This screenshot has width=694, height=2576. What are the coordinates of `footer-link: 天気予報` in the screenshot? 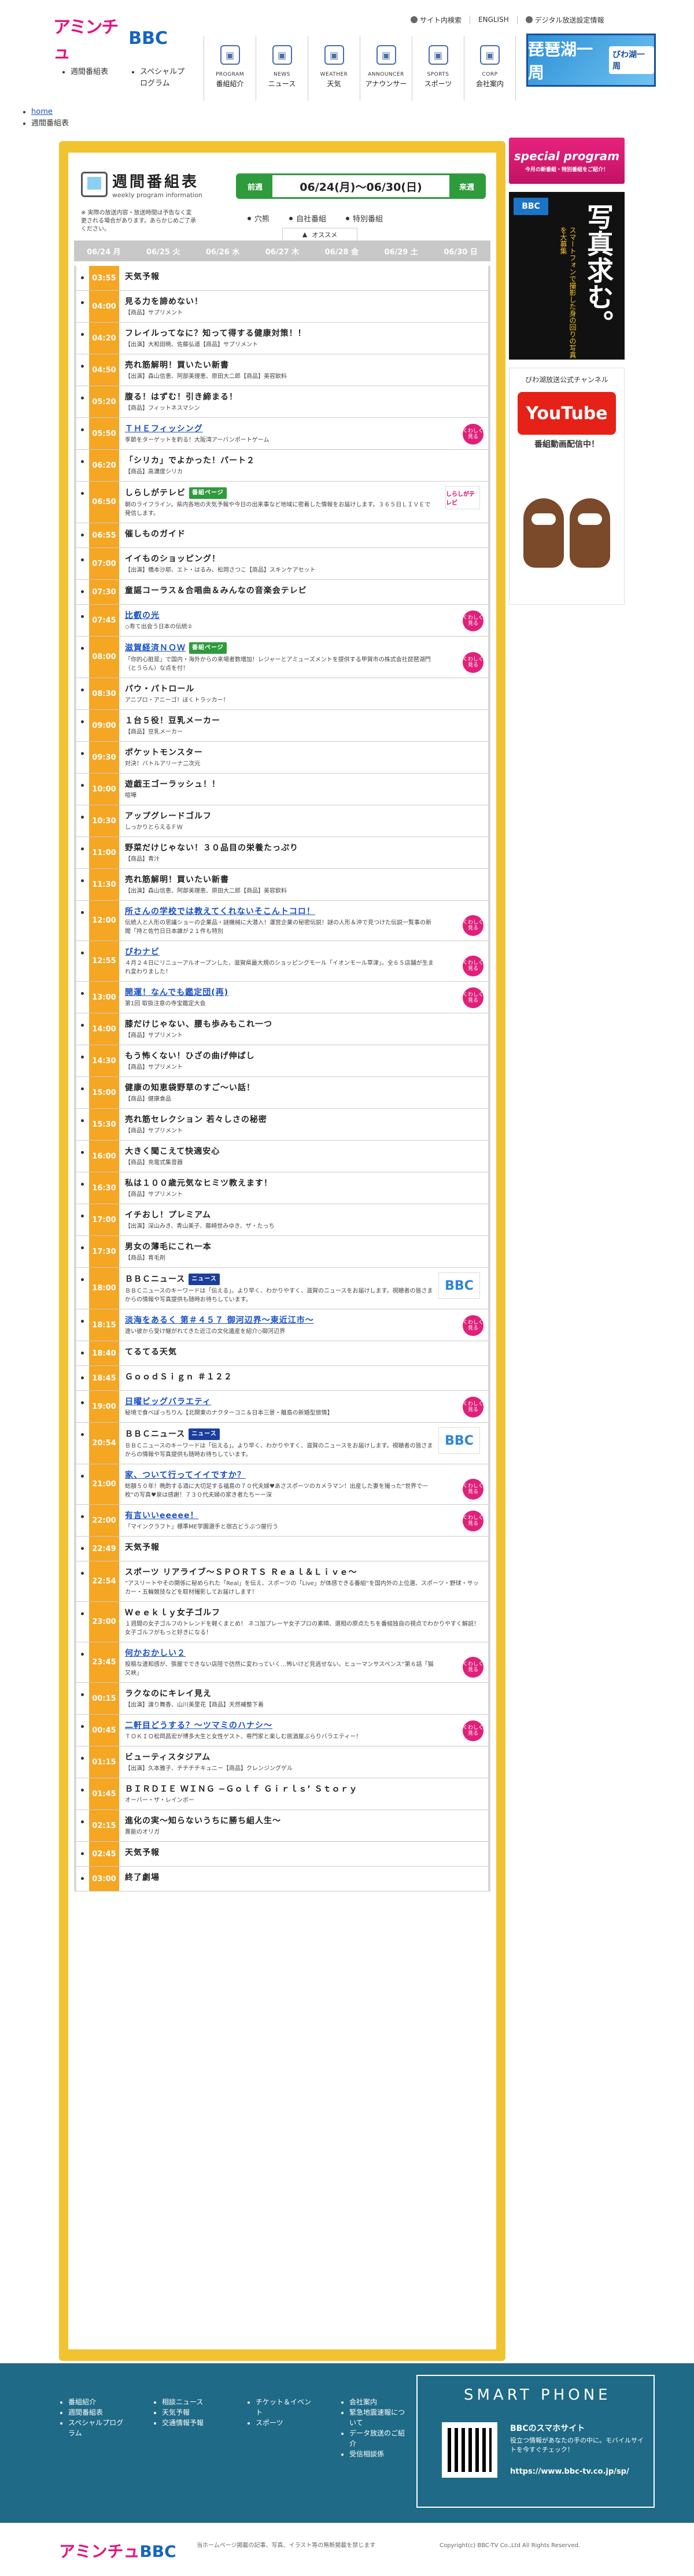 It's located at (191, 2413).